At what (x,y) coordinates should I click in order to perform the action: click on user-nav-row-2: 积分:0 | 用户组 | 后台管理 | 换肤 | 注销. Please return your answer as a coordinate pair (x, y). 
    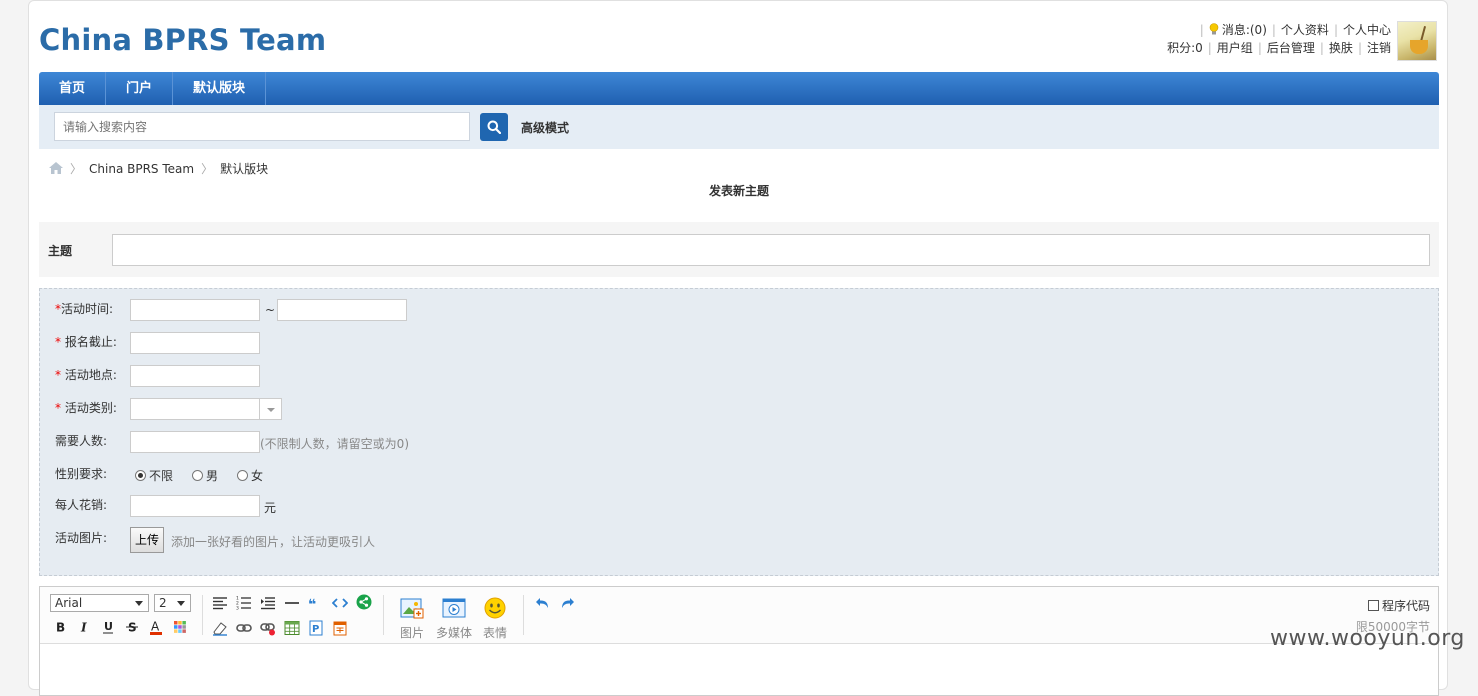
    Looking at the image, I should click on (1279, 48).